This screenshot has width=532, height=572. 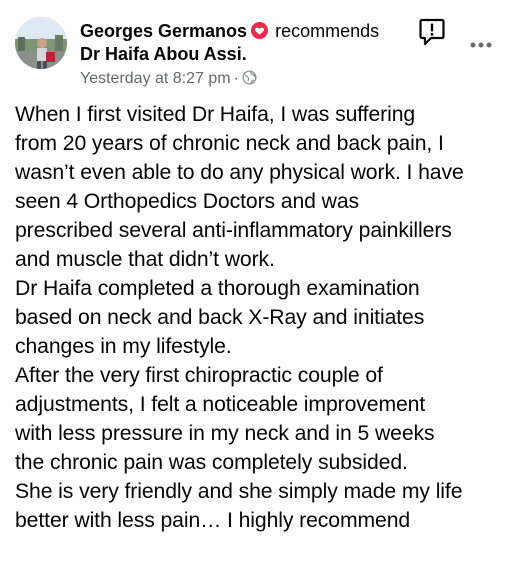 What do you see at coordinates (155, 78) in the screenshot?
I see `post-timestamp: Yesterday at 8:27 pm` at bounding box center [155, 78].